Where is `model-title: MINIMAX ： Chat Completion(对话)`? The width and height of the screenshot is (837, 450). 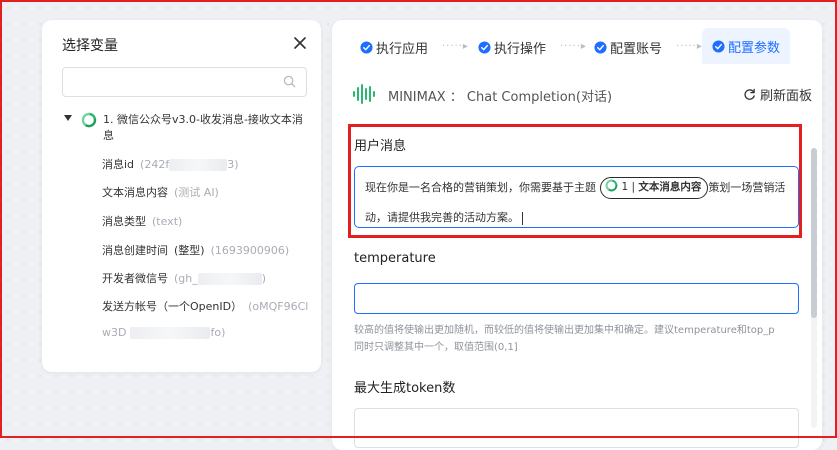
model-title: MINIMAX ： Chat Completion(对话) is located at coordinates (500, 97).